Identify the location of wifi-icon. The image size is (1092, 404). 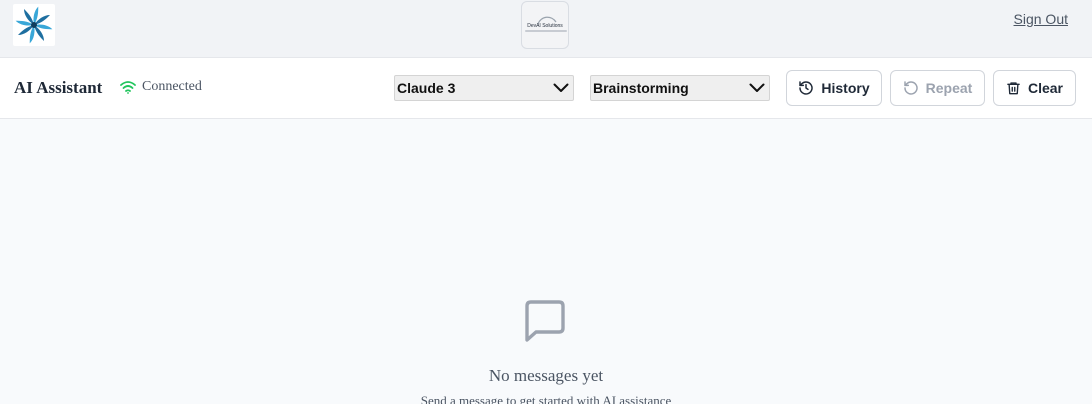
(128, 87).